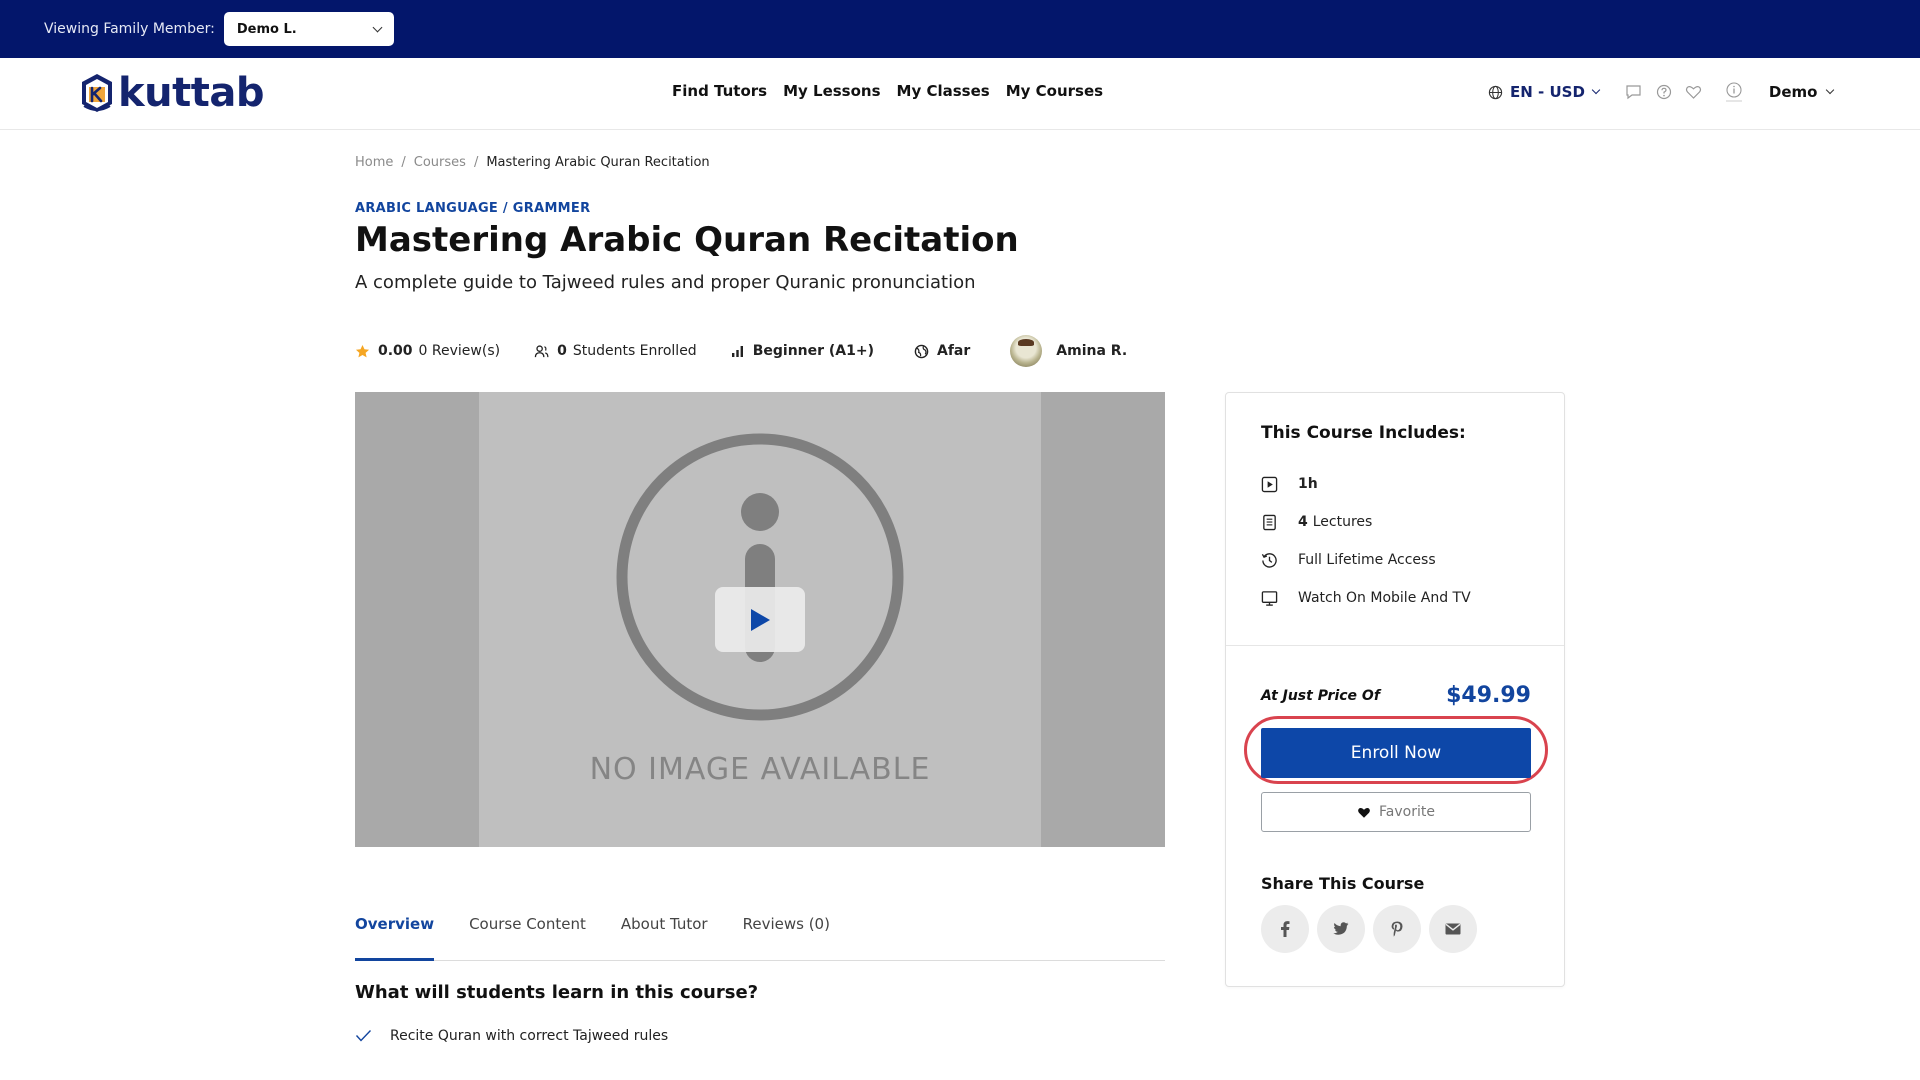 This screenshot has height=1080, width=1920. Describe the element at coordinates (786, 930) in the screenshot. I see `tab-reviews: Reviews (0)` at that location.